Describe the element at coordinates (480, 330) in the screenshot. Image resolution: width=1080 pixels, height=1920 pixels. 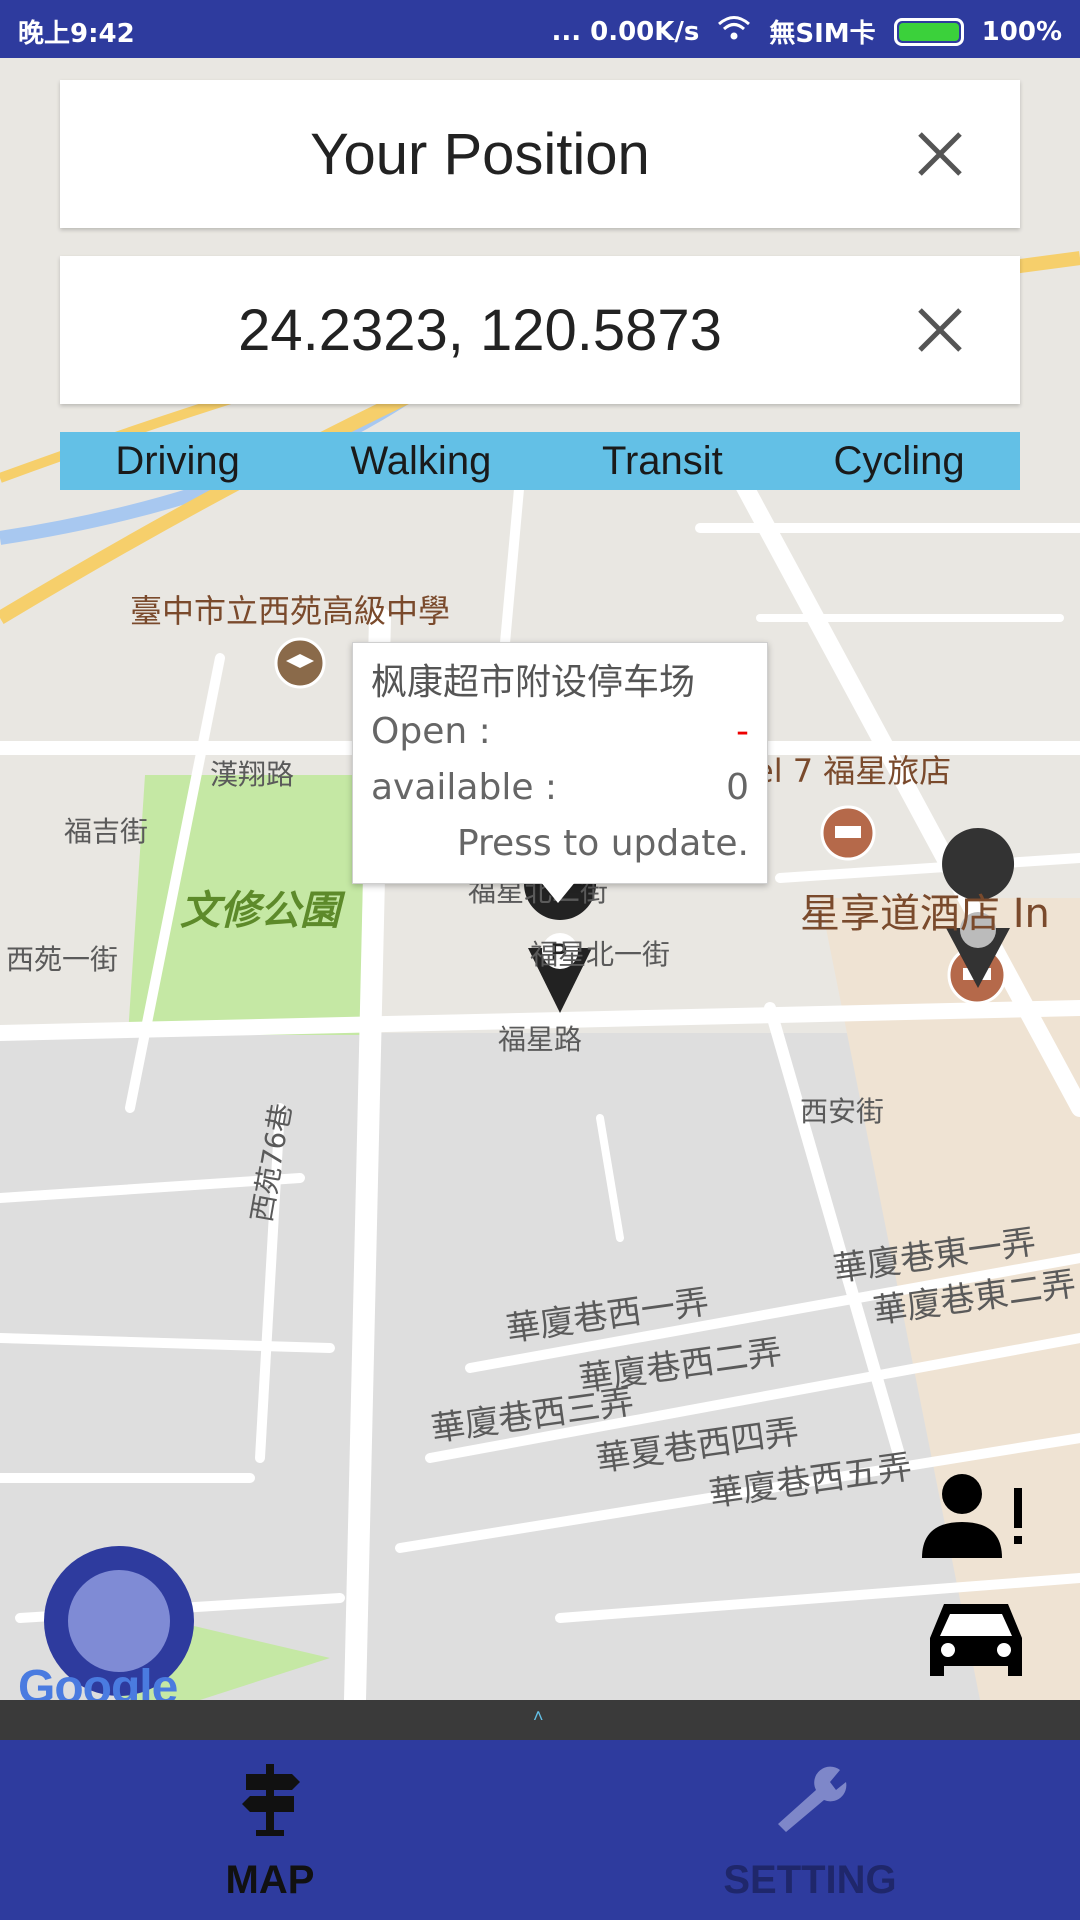
I see `destination-field: 24.2323, 120.5873` at that location.